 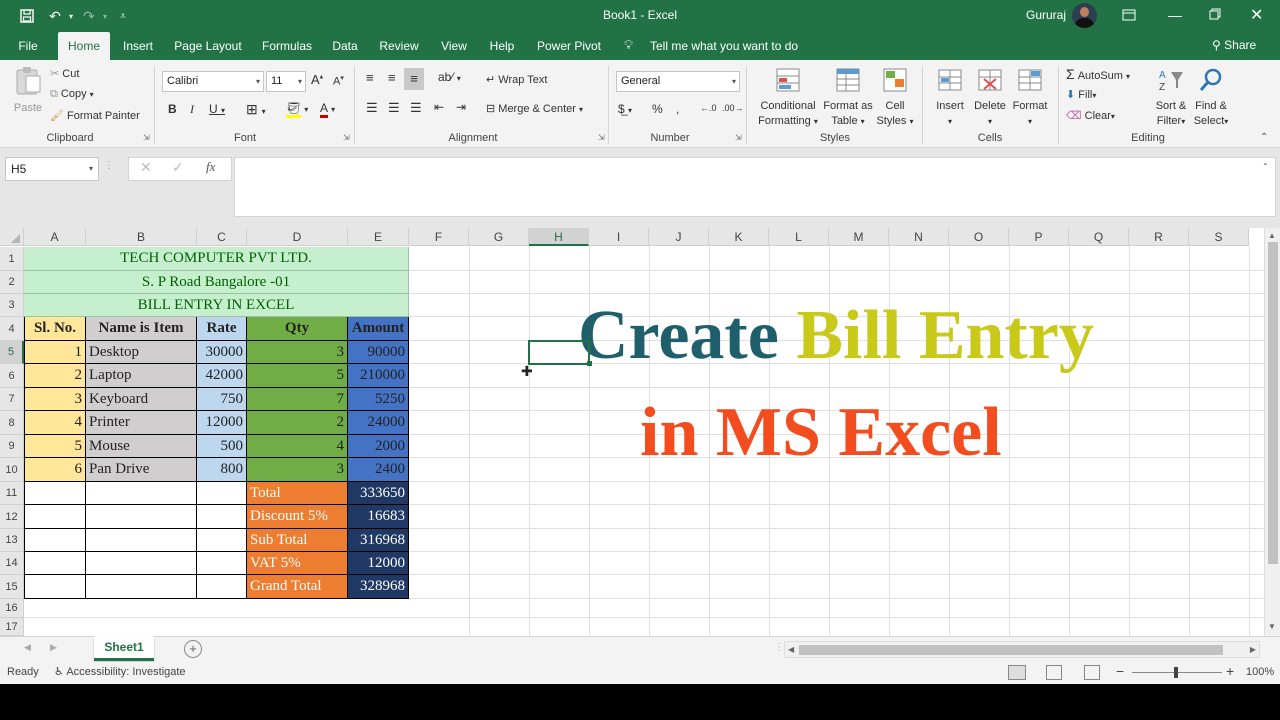 I want to click on cell-rate: 500, so click(x=222, y=446).